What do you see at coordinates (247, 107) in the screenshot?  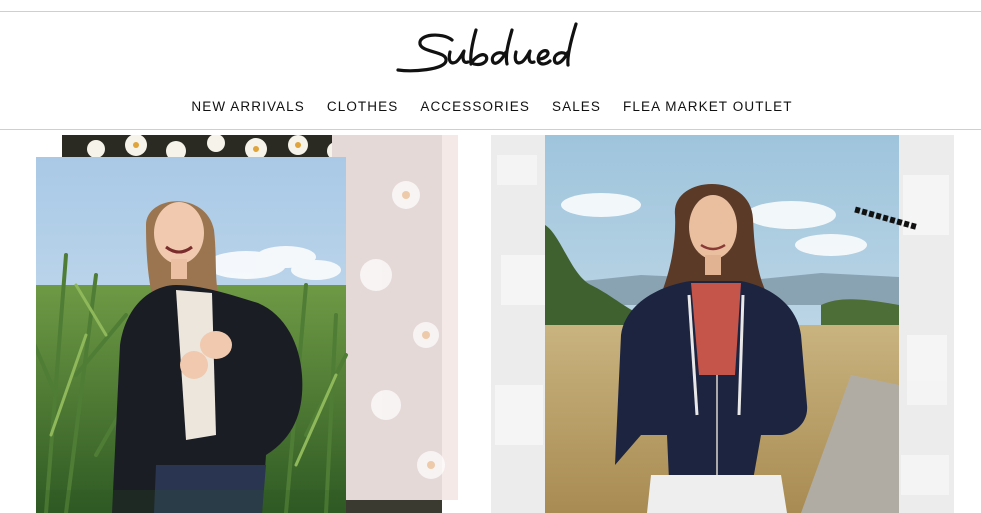 I see `nav-item-new-arrivals: NEW ARRIVALS` at bounding box center [247, 107].